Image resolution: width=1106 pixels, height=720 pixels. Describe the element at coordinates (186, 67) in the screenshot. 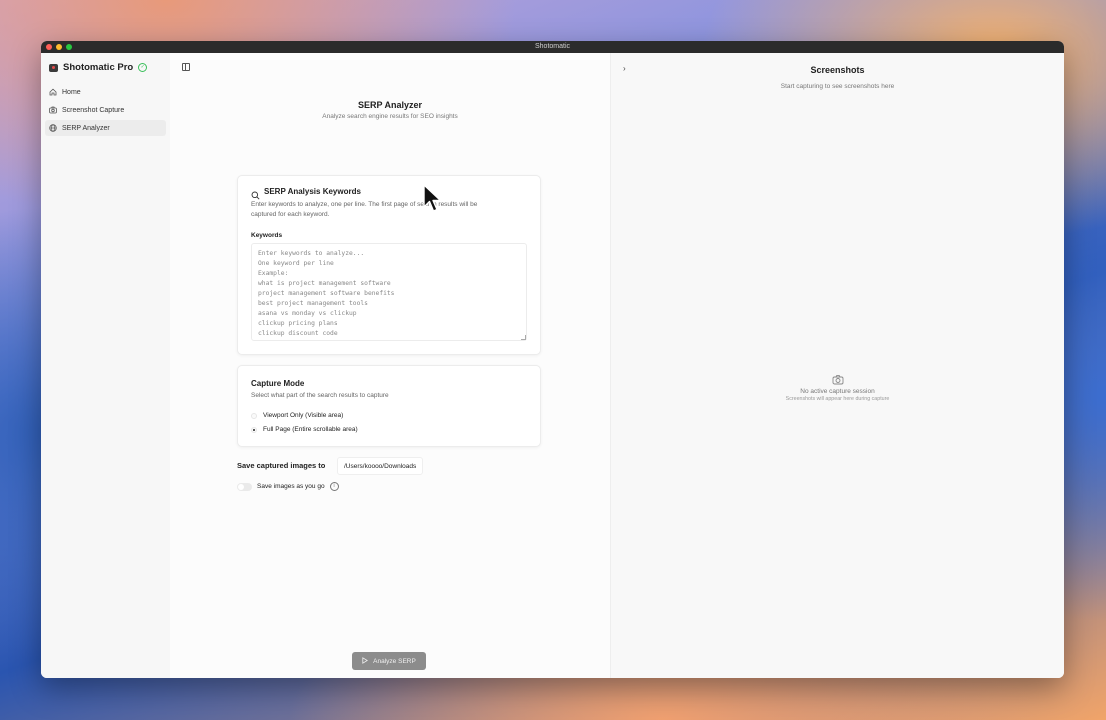

I see `toggle-sidebar-icon` at that location.